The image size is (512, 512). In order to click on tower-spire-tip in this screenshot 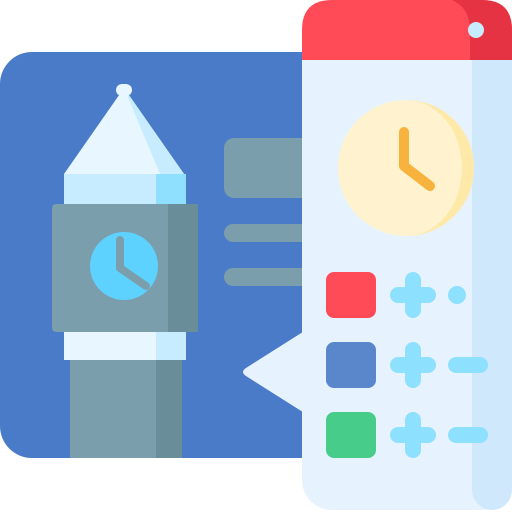, I will do `click(124, 90)`.